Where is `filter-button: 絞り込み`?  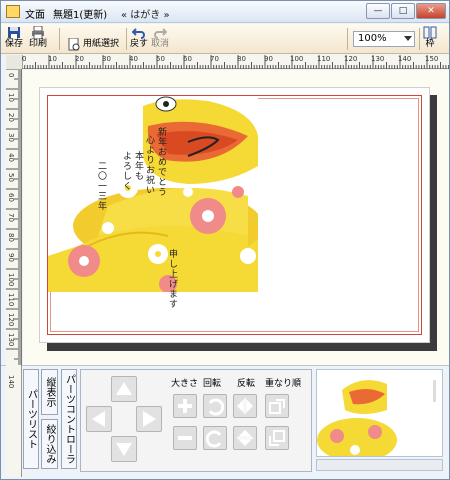 filter-button: 絞り込み is located at coordinates (49, 444).